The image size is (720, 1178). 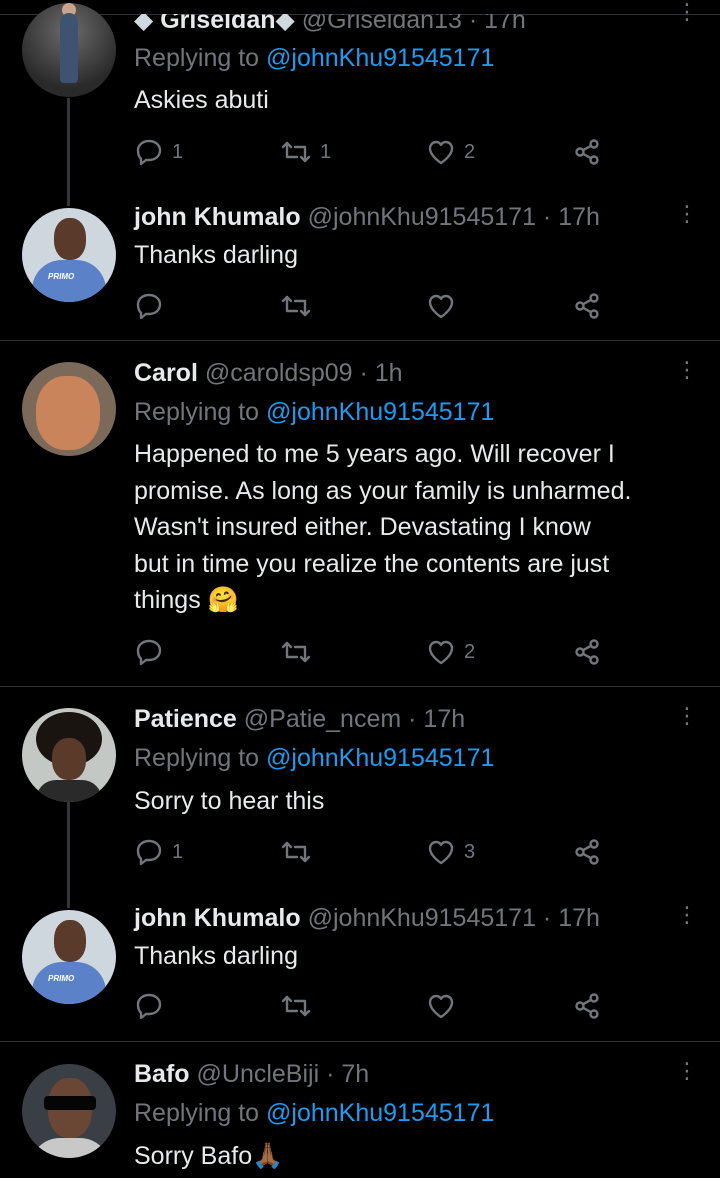 What do you see at coordinates (279, 373) in the screenshot?
I see `user-handle: @caroldsp09` at bounding box center [279, 373].